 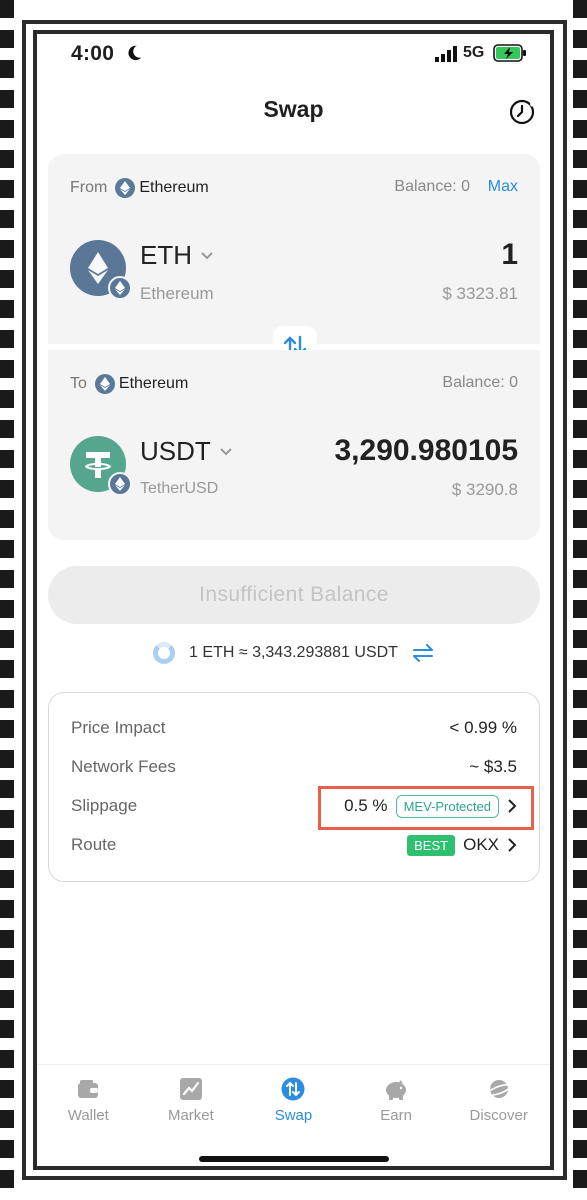 What do you see at coordinates (294, 1159) in the screenshot?
I see `home-indicator` at bounding box center [294, 1159].